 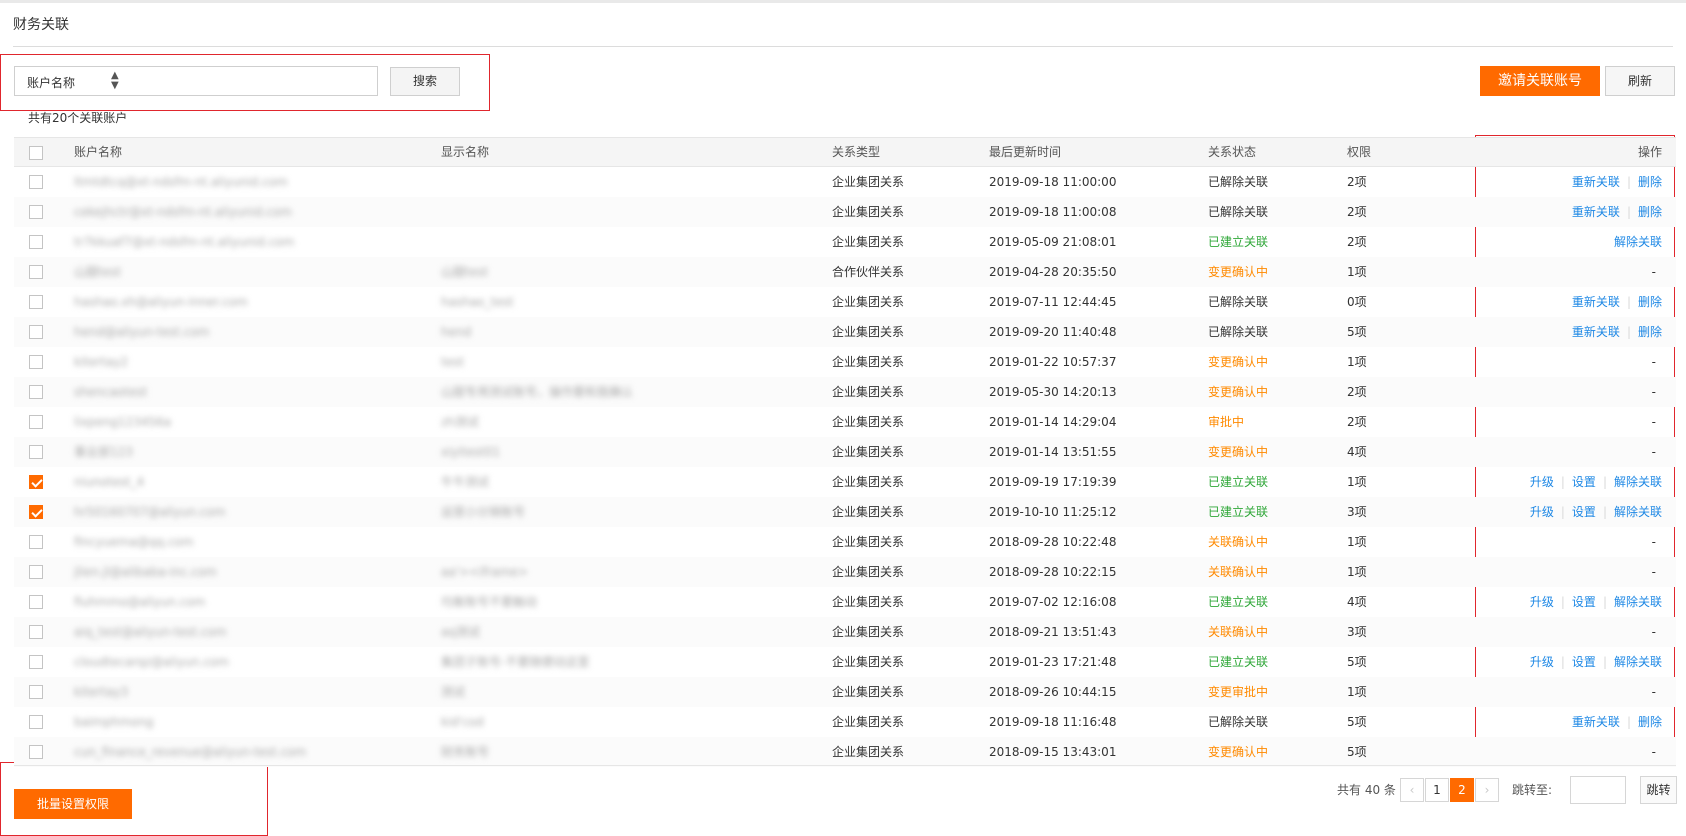 I want to click on display-name-cell: aa'><iframe>, so click(x=485, y=572).